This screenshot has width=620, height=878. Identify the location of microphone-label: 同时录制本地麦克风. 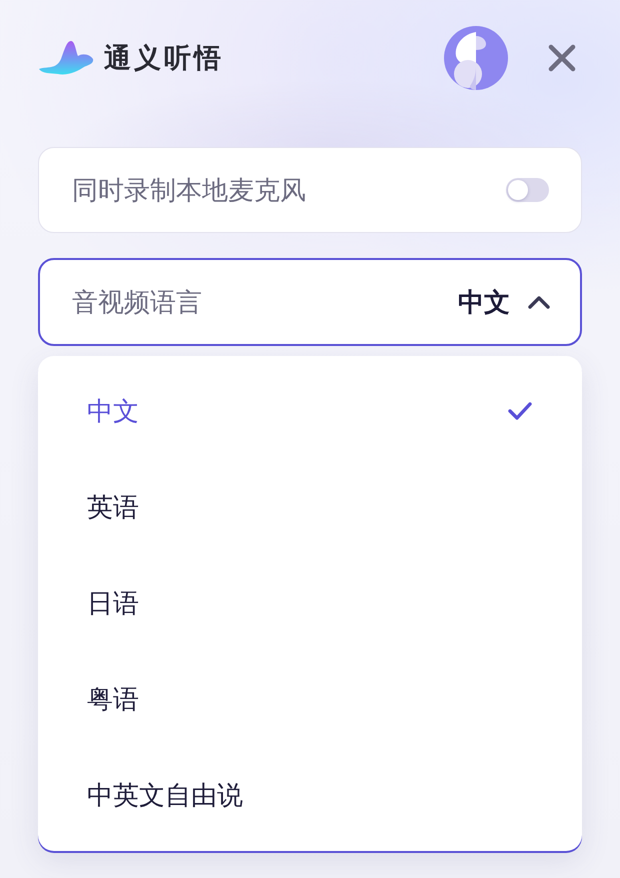
(189, 191).